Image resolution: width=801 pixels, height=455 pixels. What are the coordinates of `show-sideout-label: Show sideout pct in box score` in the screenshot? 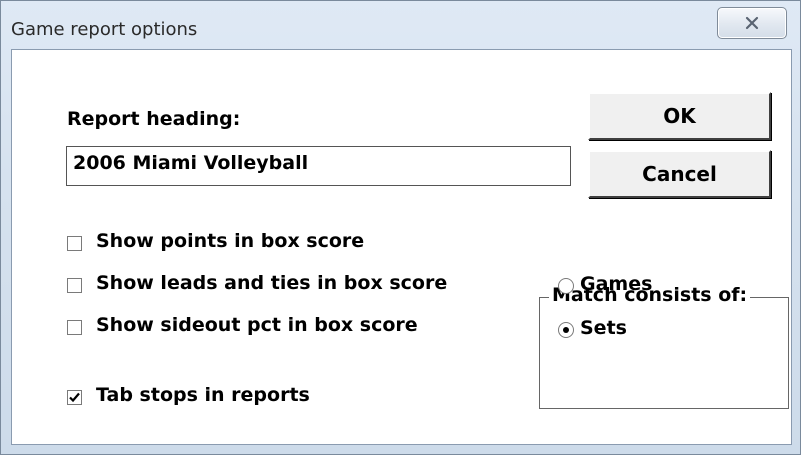 It's located at (257, 325).